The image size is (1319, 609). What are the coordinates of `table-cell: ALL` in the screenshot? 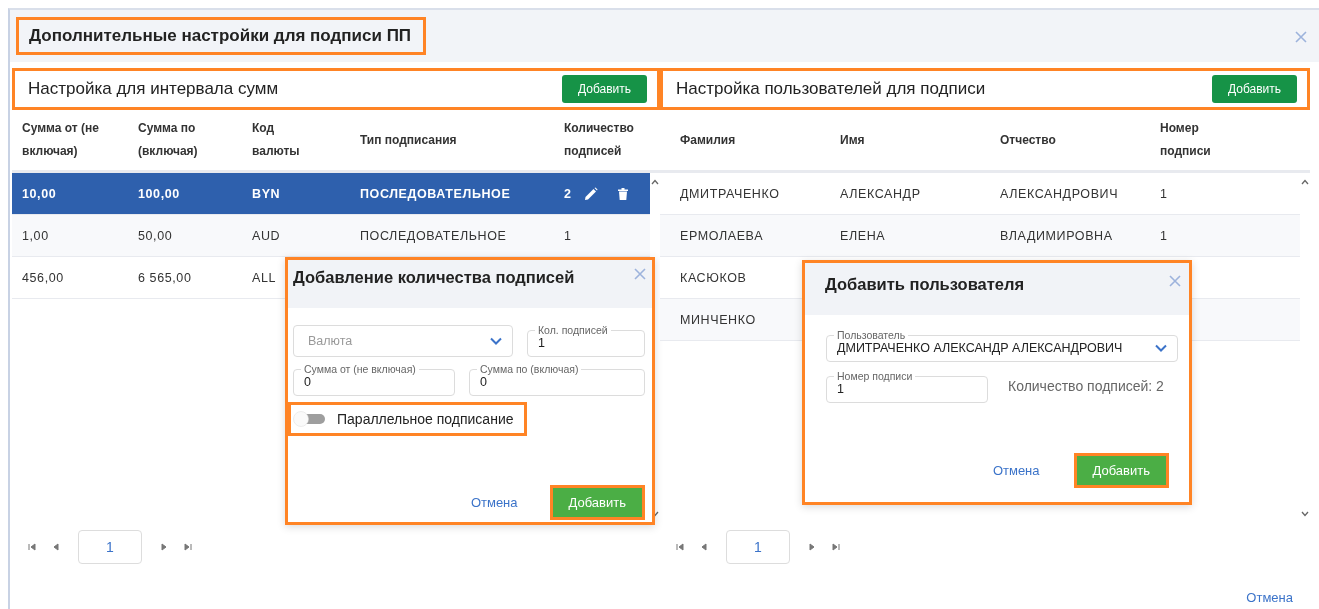 It's located at (264, 277).